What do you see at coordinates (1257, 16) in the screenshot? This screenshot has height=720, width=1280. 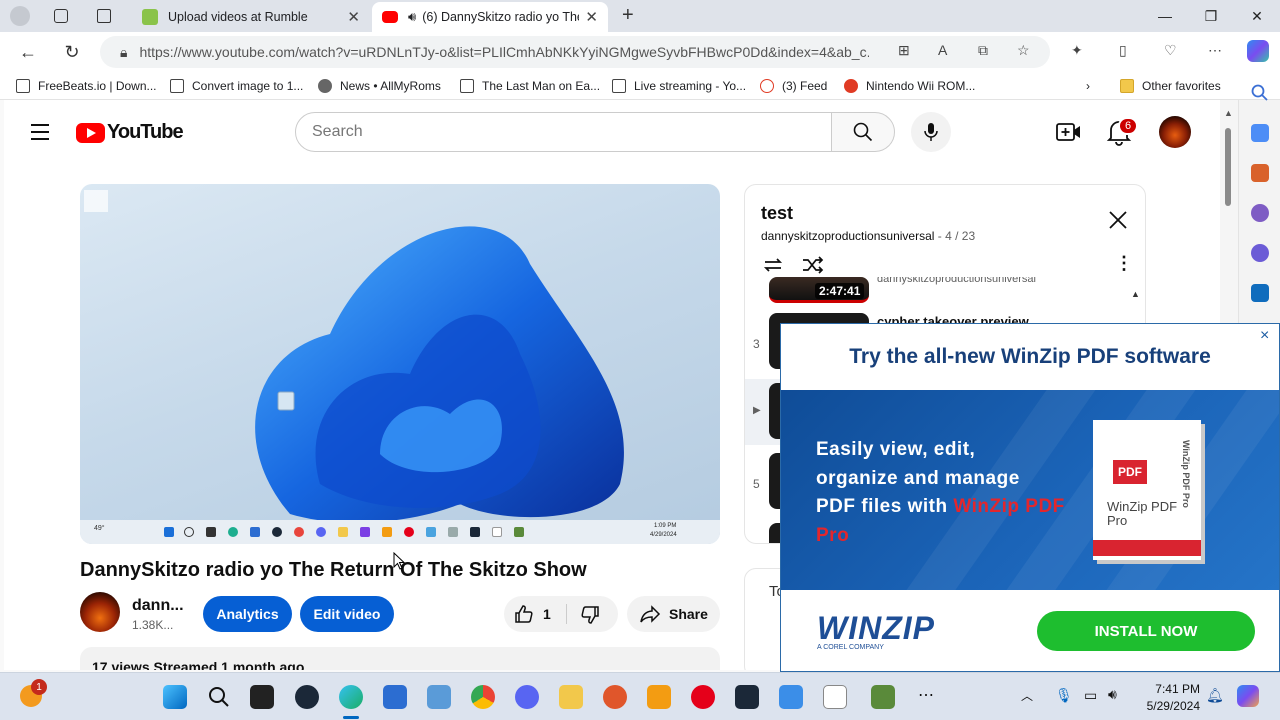 I see `close-window-icon: ✕` at bounding box center [1257, 16].